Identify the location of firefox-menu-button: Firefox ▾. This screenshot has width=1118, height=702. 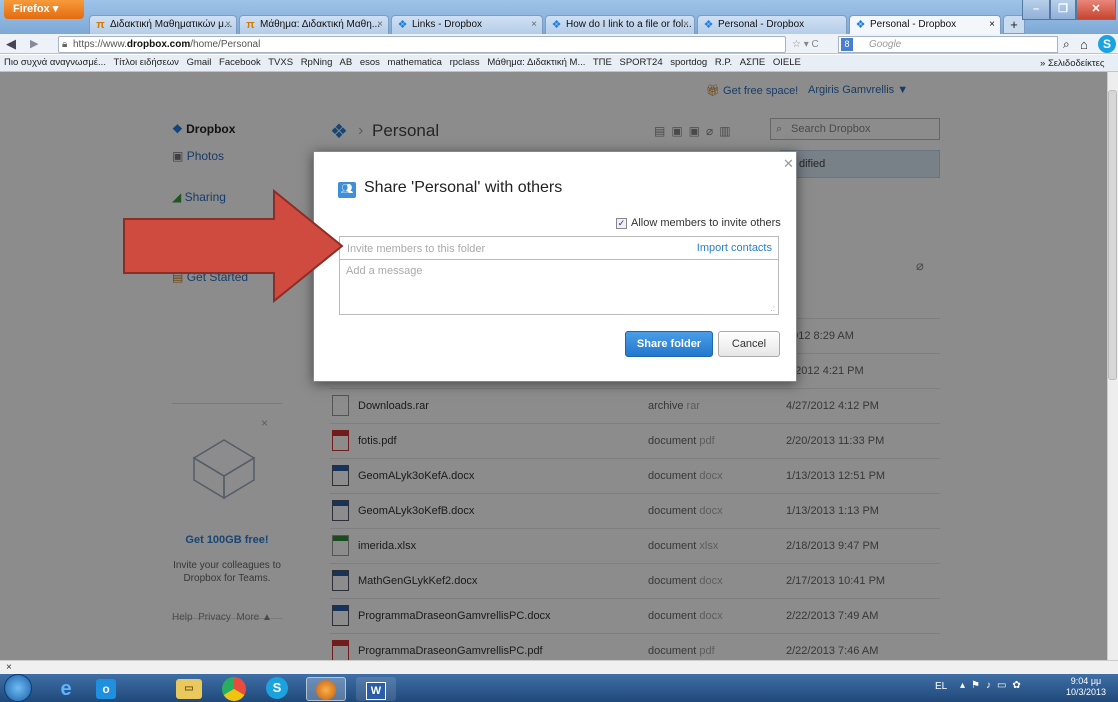
(44, 9).